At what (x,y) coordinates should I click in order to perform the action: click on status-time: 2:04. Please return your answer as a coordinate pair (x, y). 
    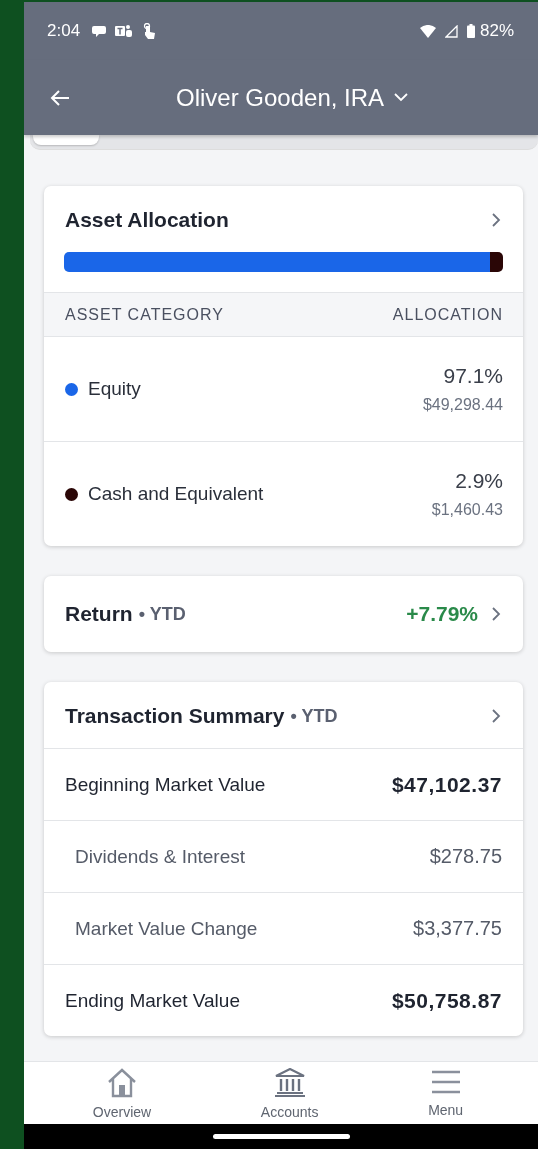
    Looking at the image, I should click on (64, 31).